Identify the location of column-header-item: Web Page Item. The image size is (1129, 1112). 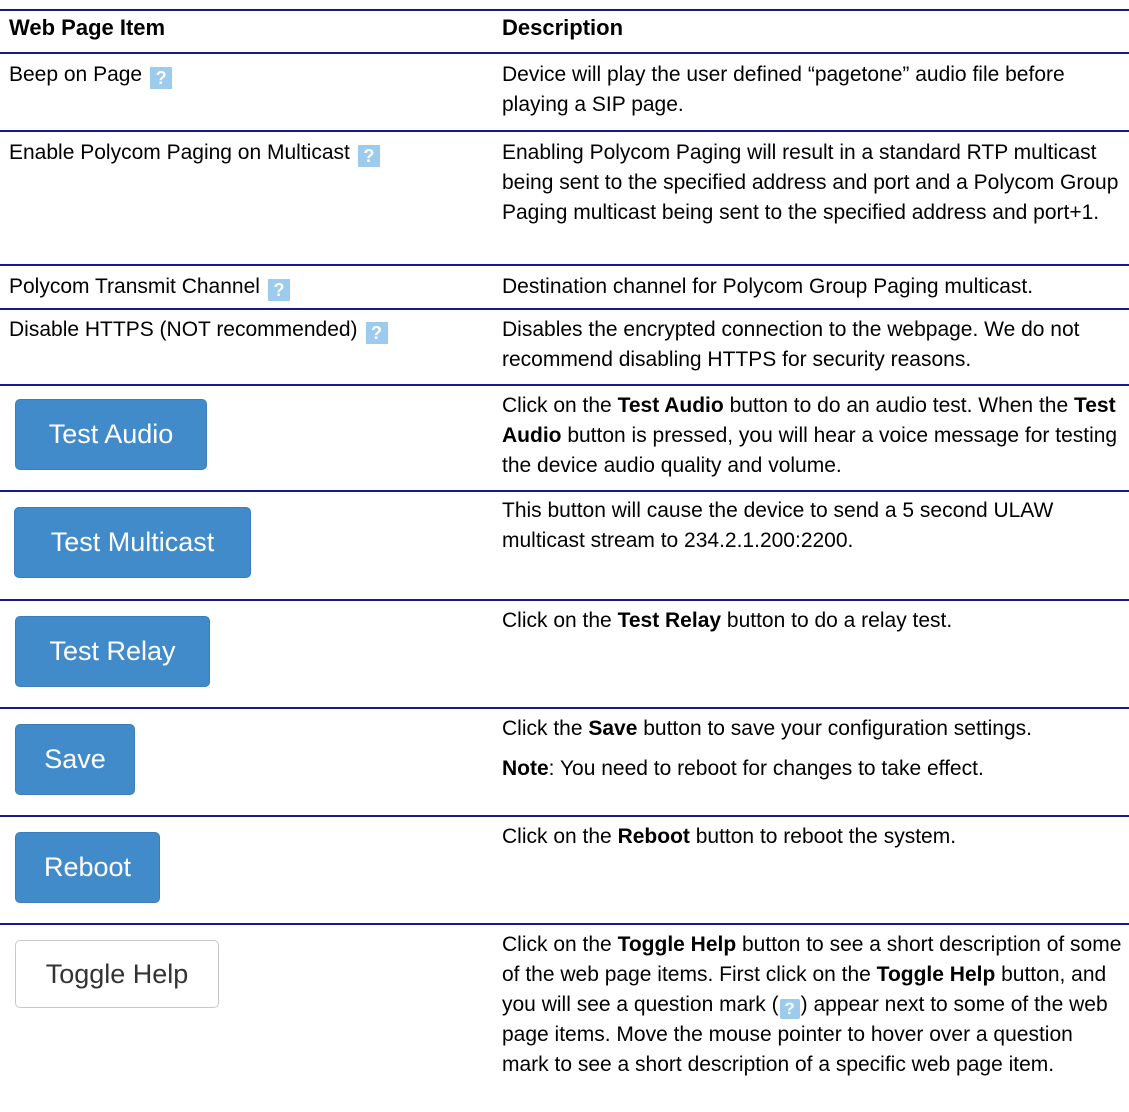
(87, 27).